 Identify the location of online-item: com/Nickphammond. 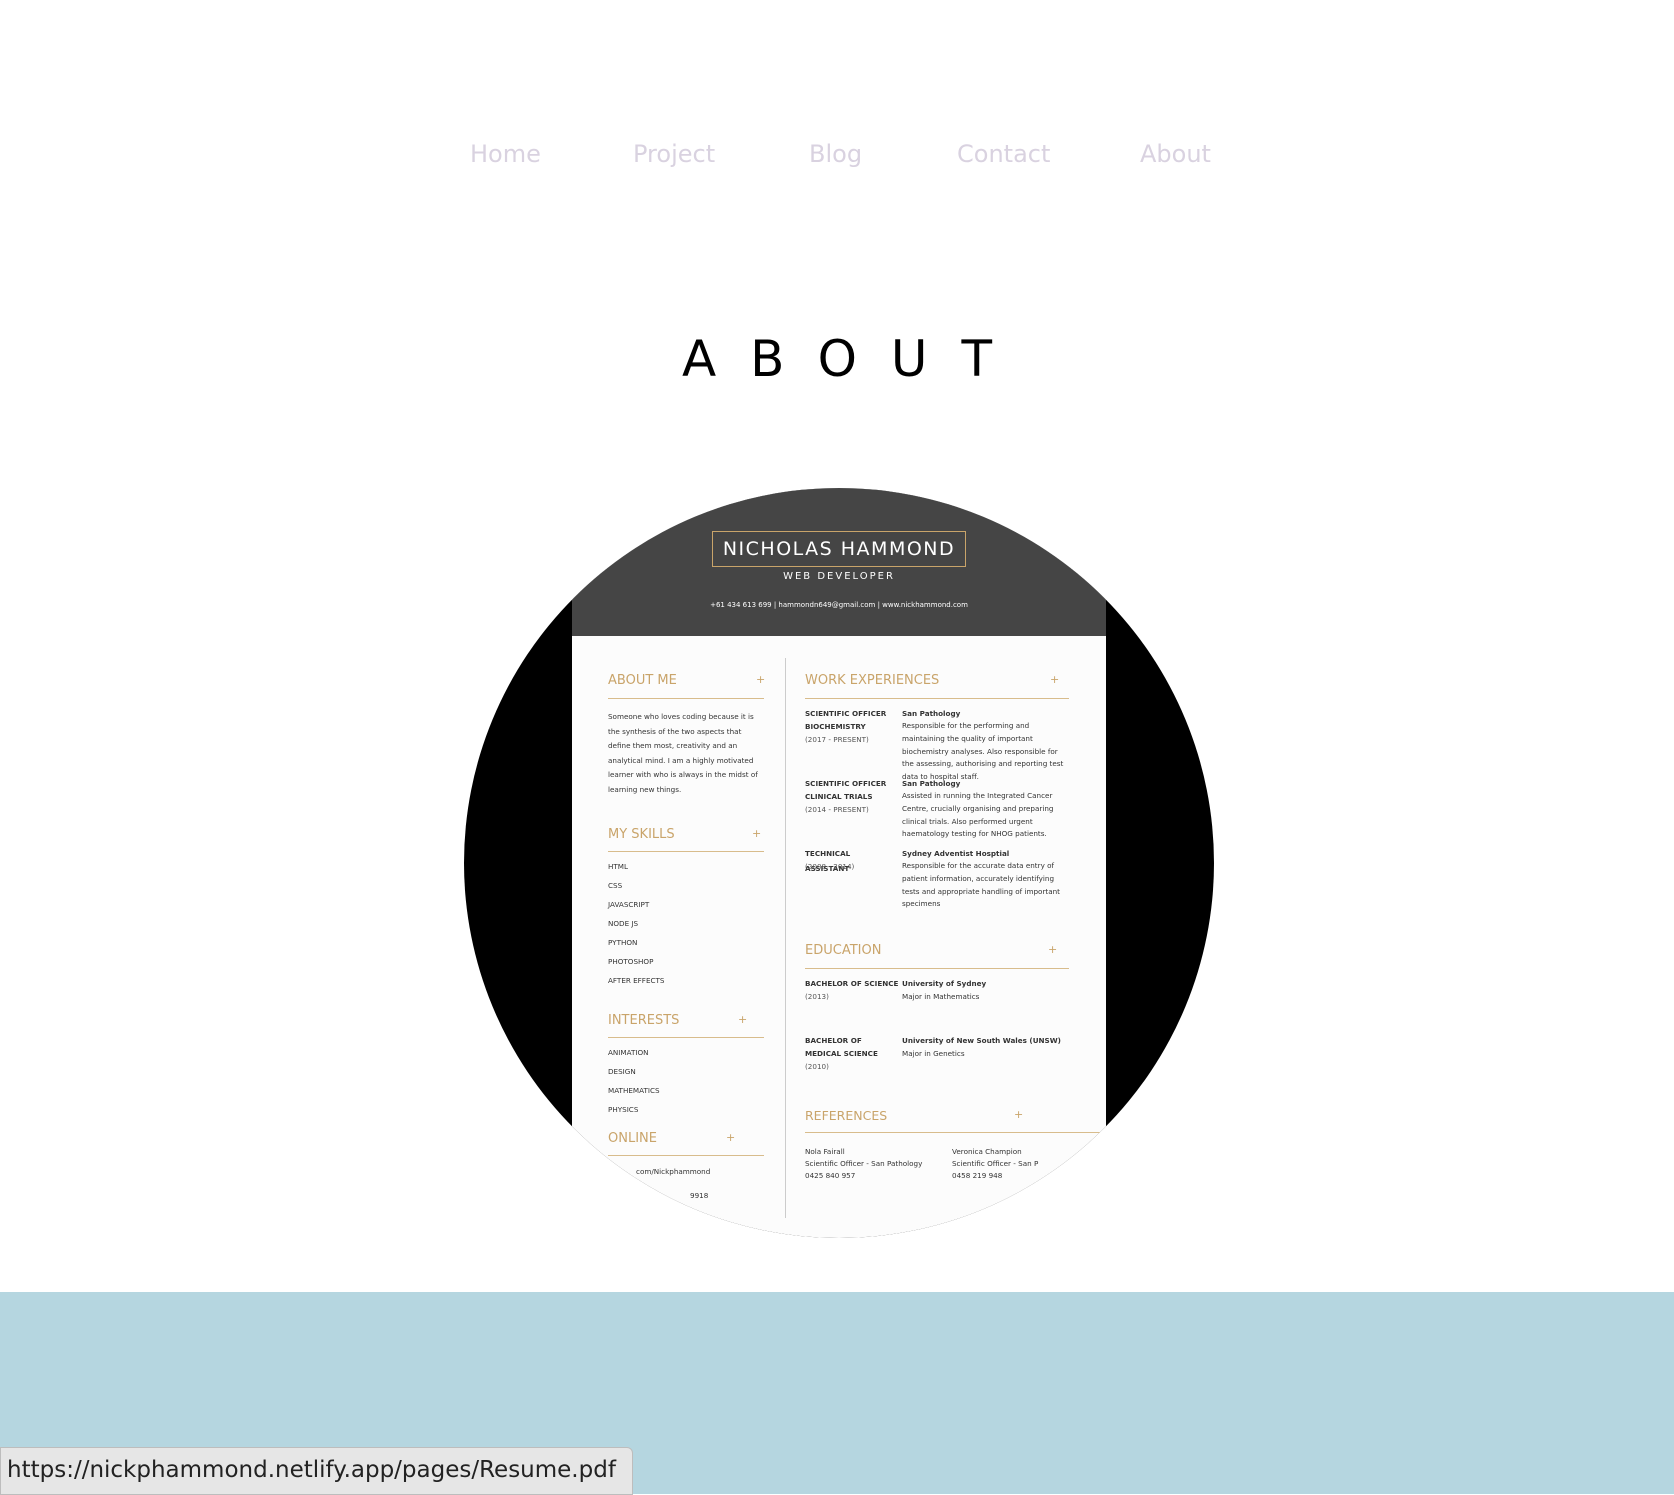
(673, 1171).